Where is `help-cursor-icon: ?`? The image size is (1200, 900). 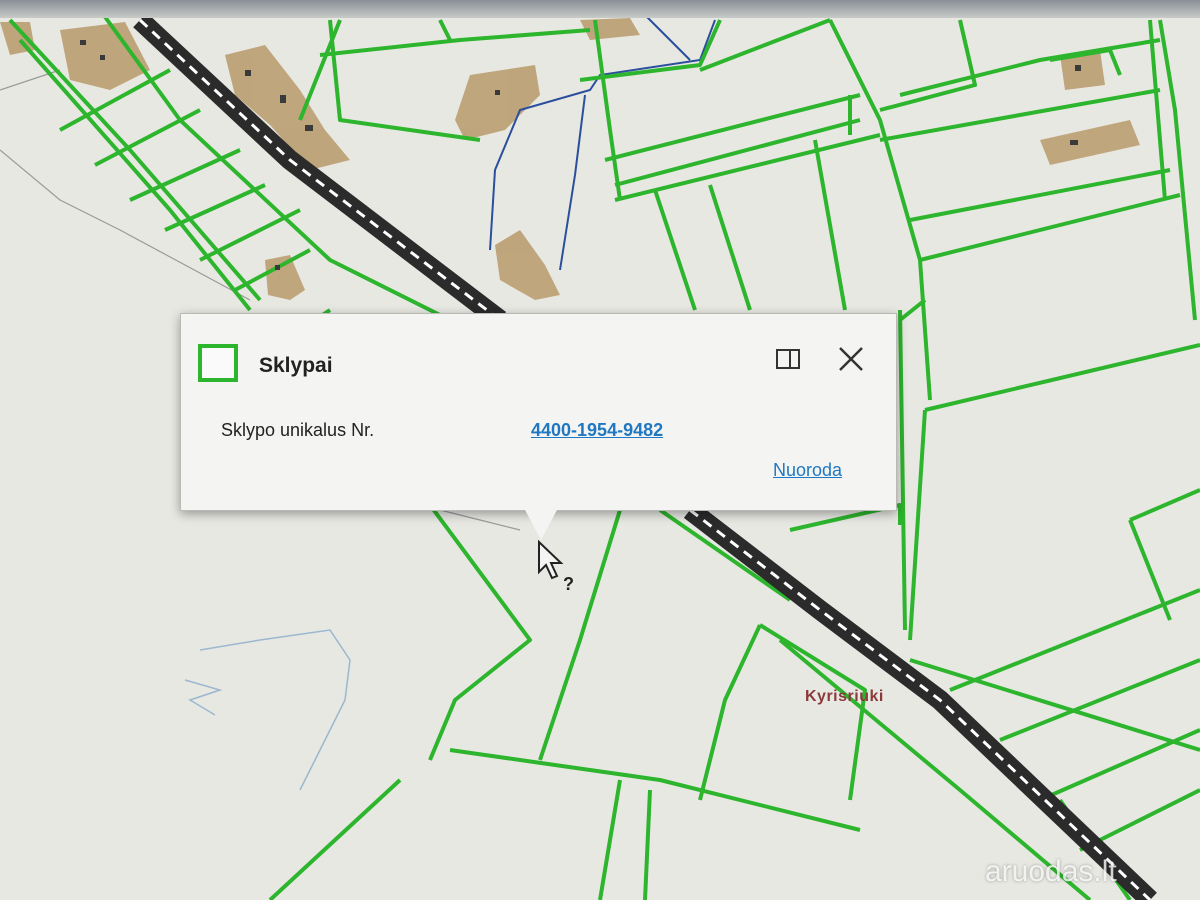 help-cursor-icon: ? is located at coordinates (559, 570).